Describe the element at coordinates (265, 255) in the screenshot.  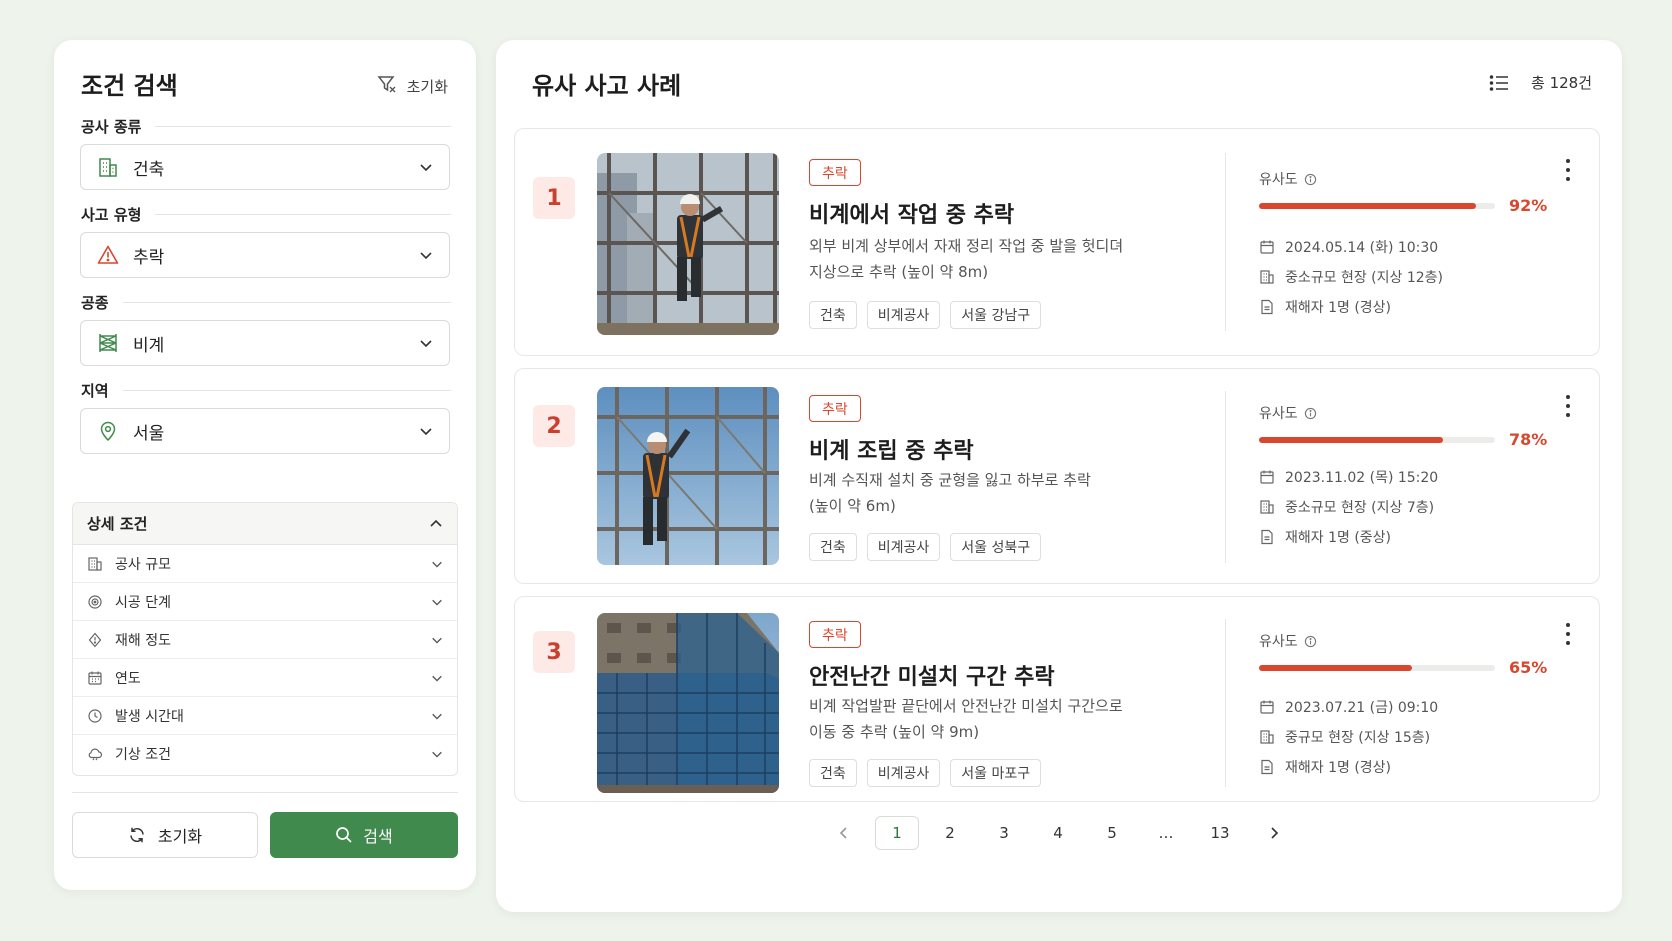
I see `accident-type-select: 추락` at that location.